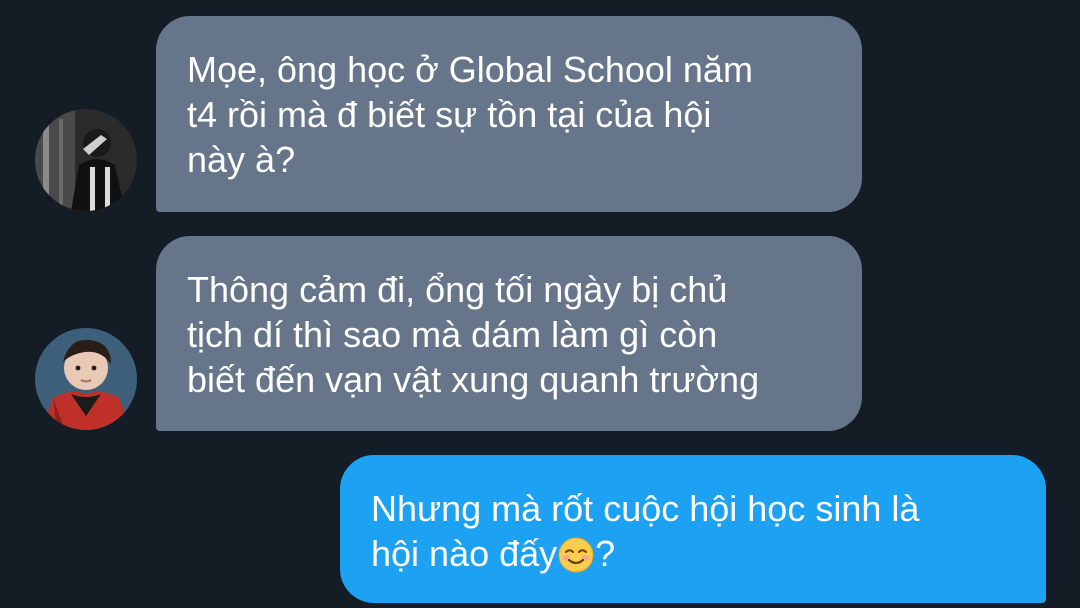  Describe the element at coordinates (457, 289) in the screenshot. I see `message-text-line: Thông cảm đi, ổng tối ngày bị chủ` at that location.